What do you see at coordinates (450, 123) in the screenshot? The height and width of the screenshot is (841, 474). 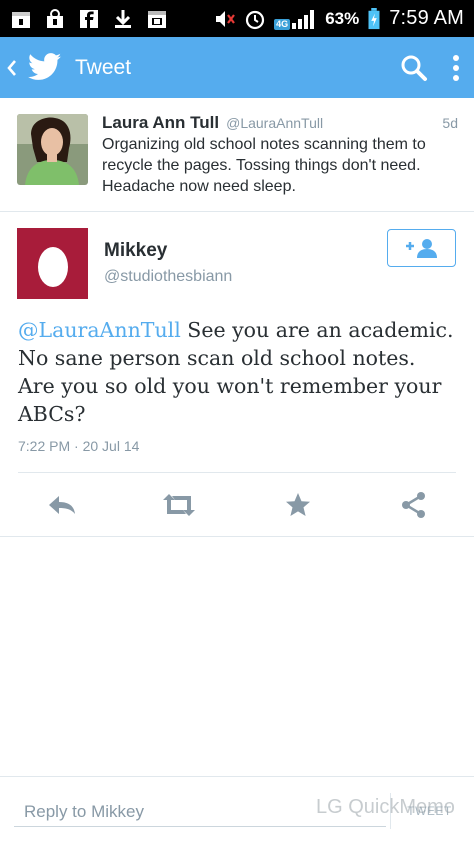 I see `parent-timestamp: 5d` at bounding box center [450, 123].